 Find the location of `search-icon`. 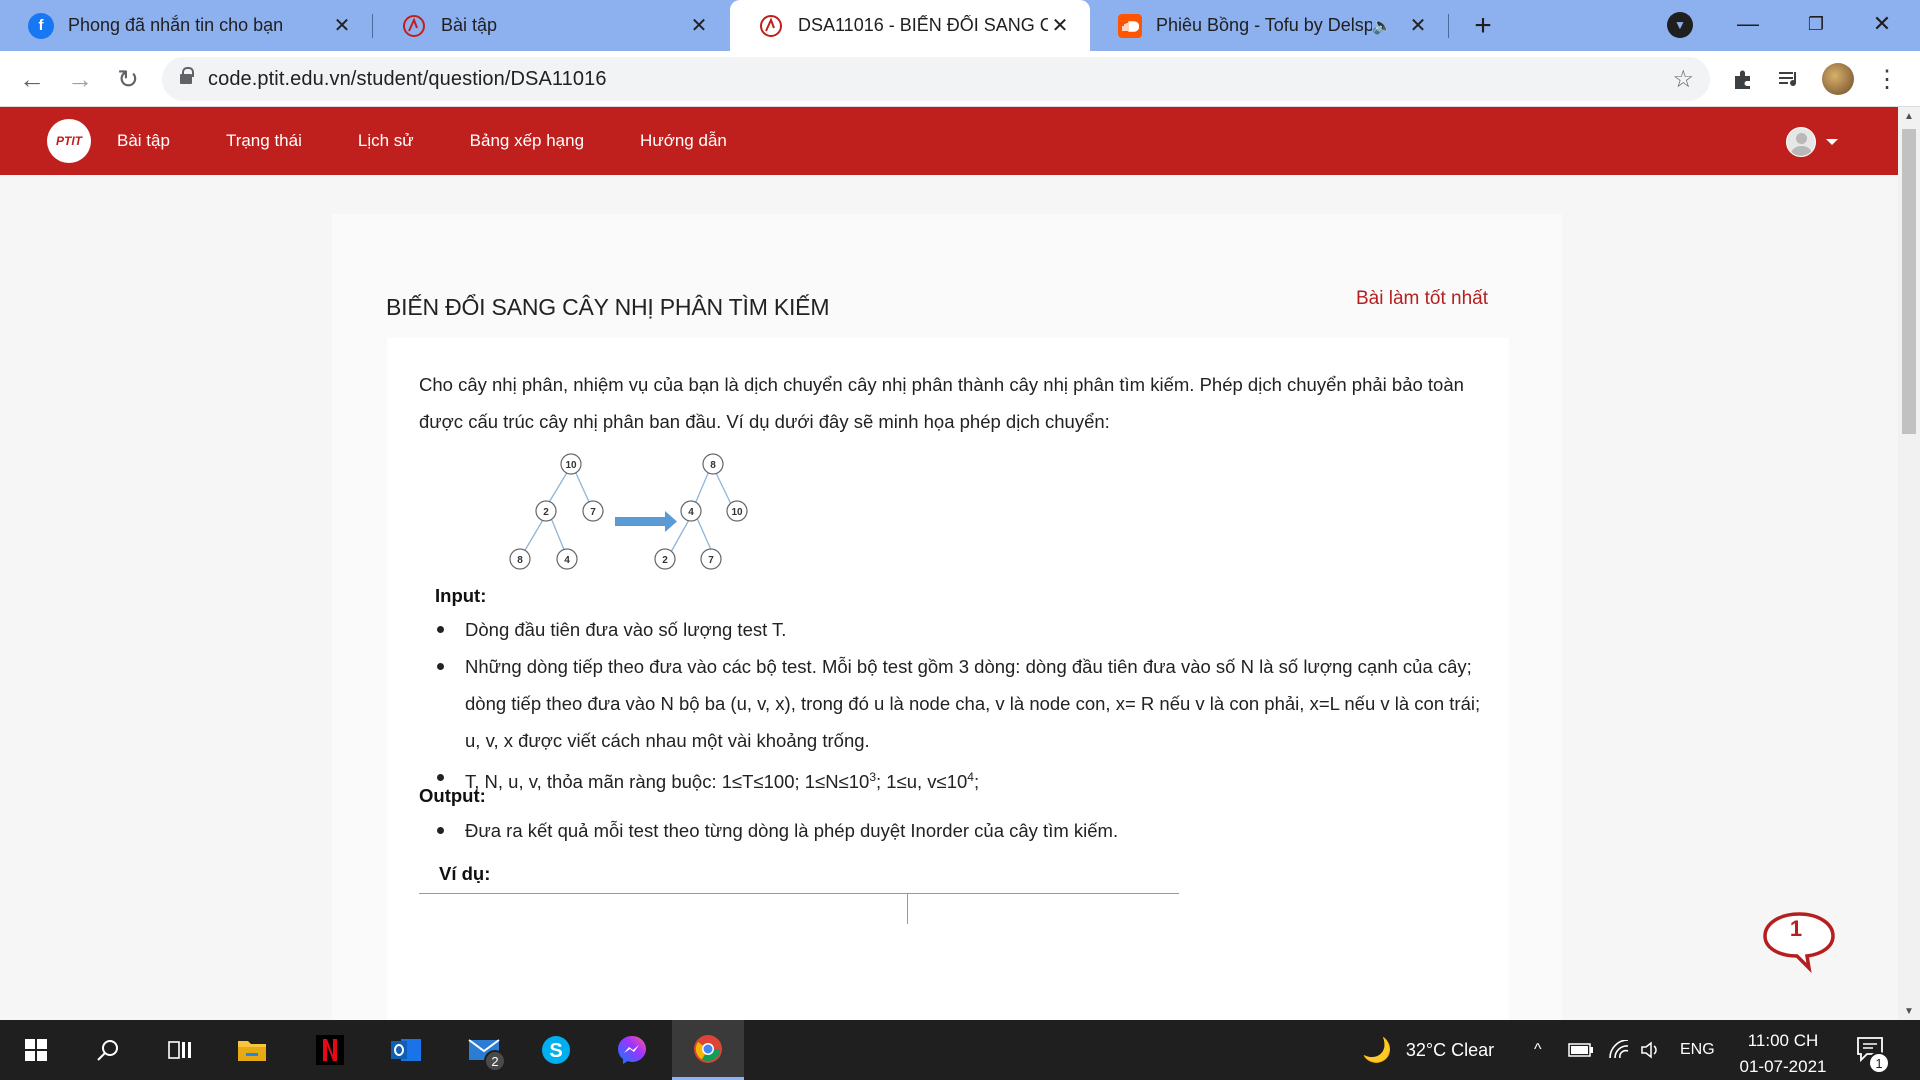

search-icon is located at coordinates (108, 1050).